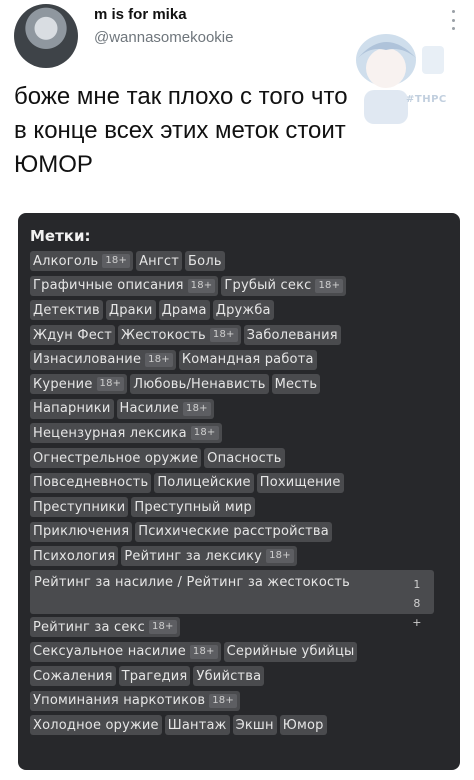 The width and height of the screenshot is (474, 780). I want to click on tag-chip: Преступный мир, so click(193, 507).